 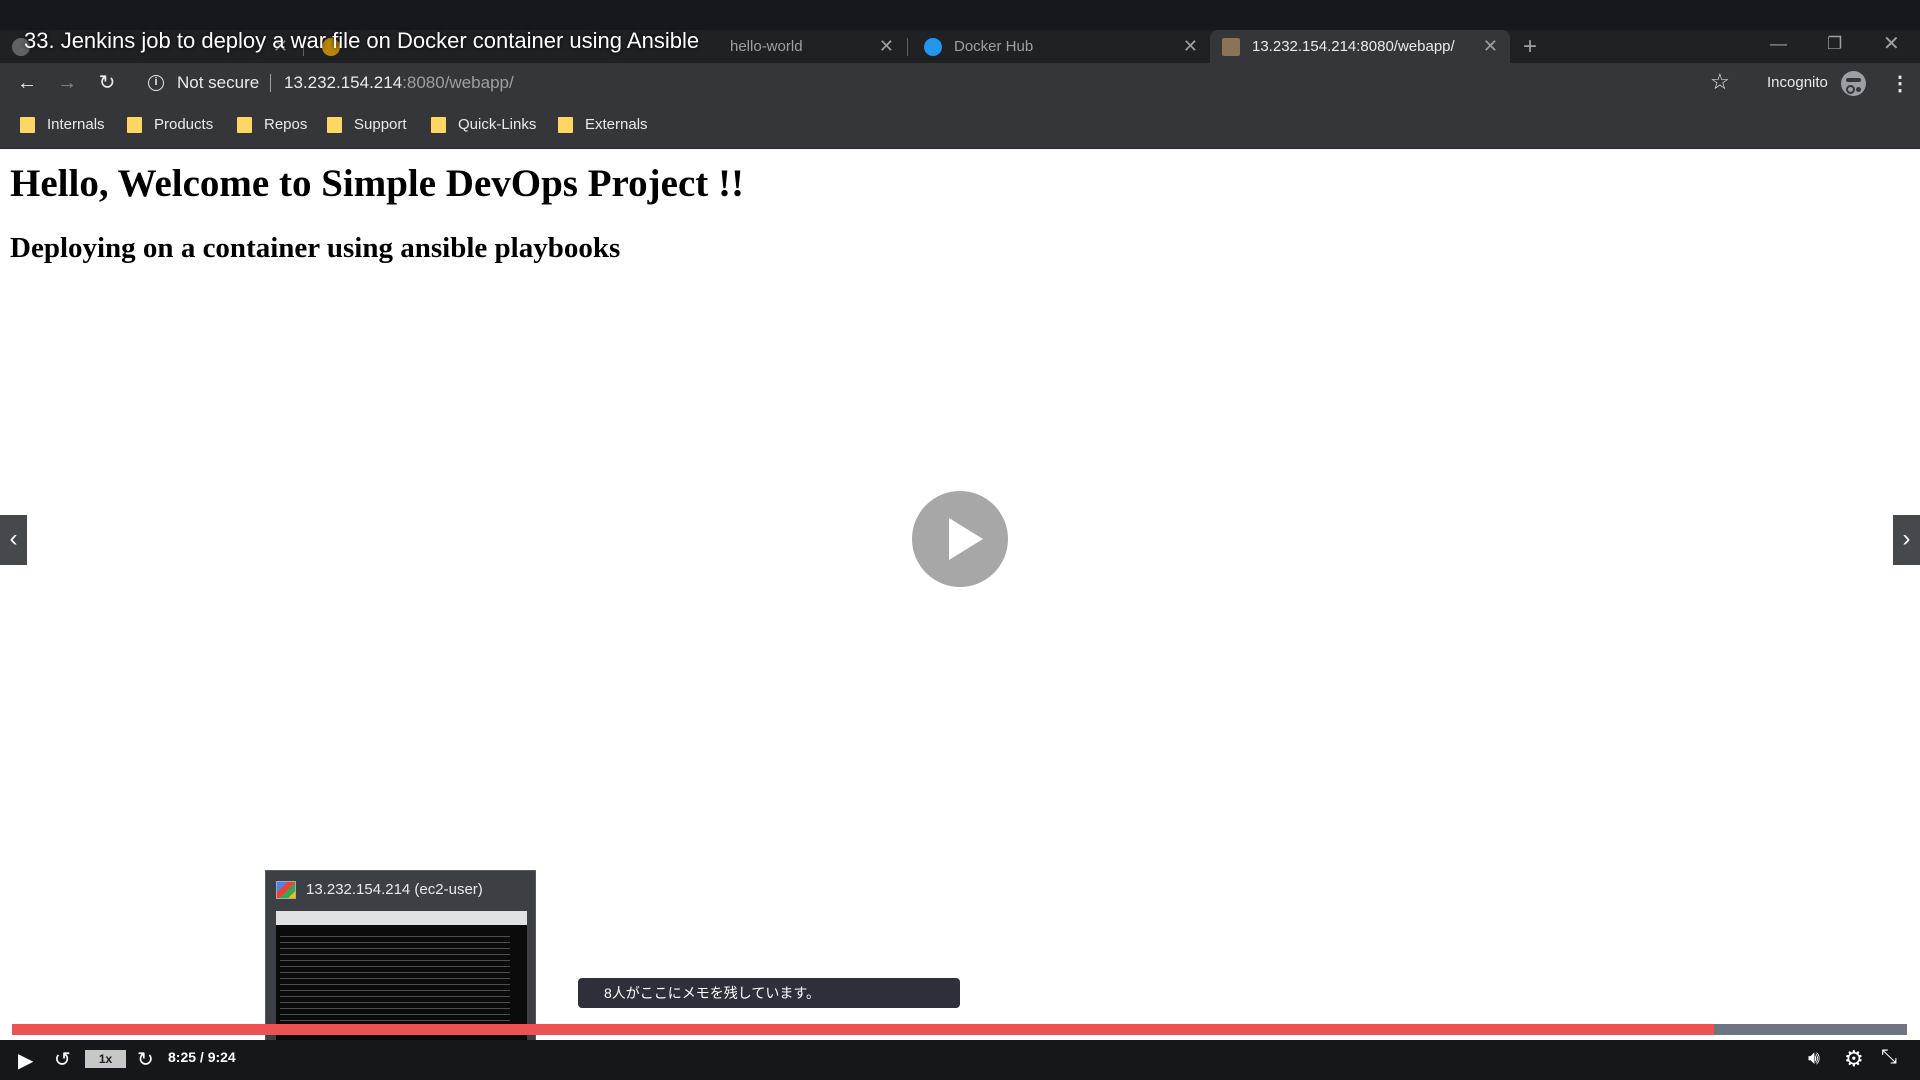 I want to click on restore-button: ❐, so click(x=1834, y=44).